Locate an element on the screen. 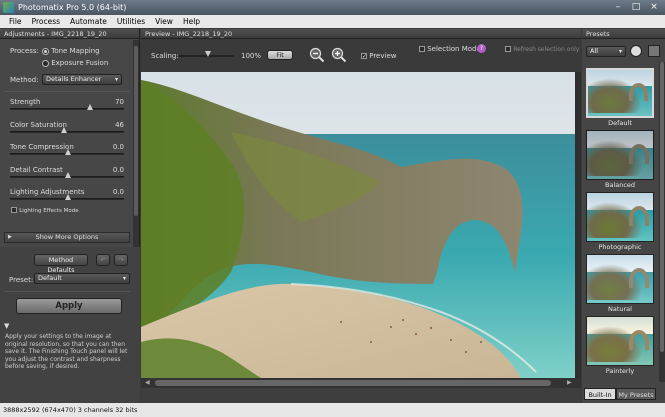  title-bar: Photomatix Pro 5.0 (64-bit) – □ × is located at coordinates (332, 7).